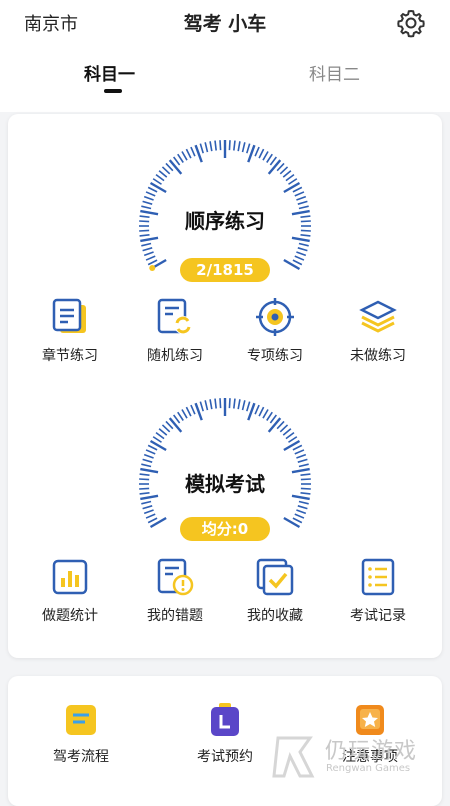 This screenshot has height=806, width=450. What do you see at coordinates (225, 757) in the screenshot?
I see `exam-appointment-label: 考试预约` at bounding box center [225, 757].